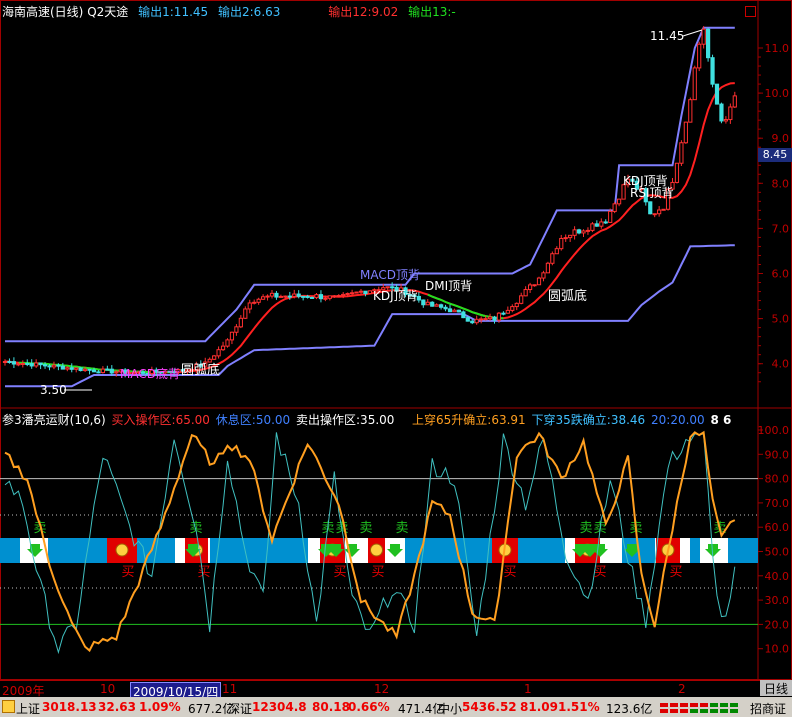 This screenshot has width=792, height=717. I want to click on kdj-top2-label: KDJ顶背, so click(395, 296).